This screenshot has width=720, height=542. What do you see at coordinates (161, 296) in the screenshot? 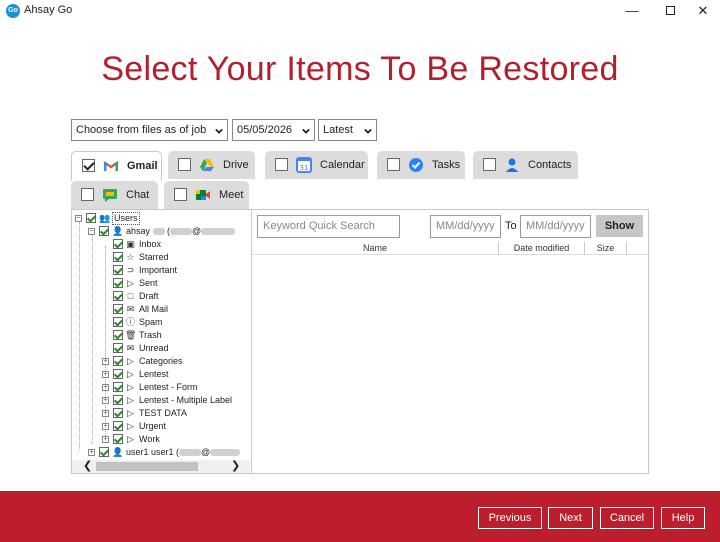
I see `tree-node-draft: □ Draft` at bounding box center [161, 296].